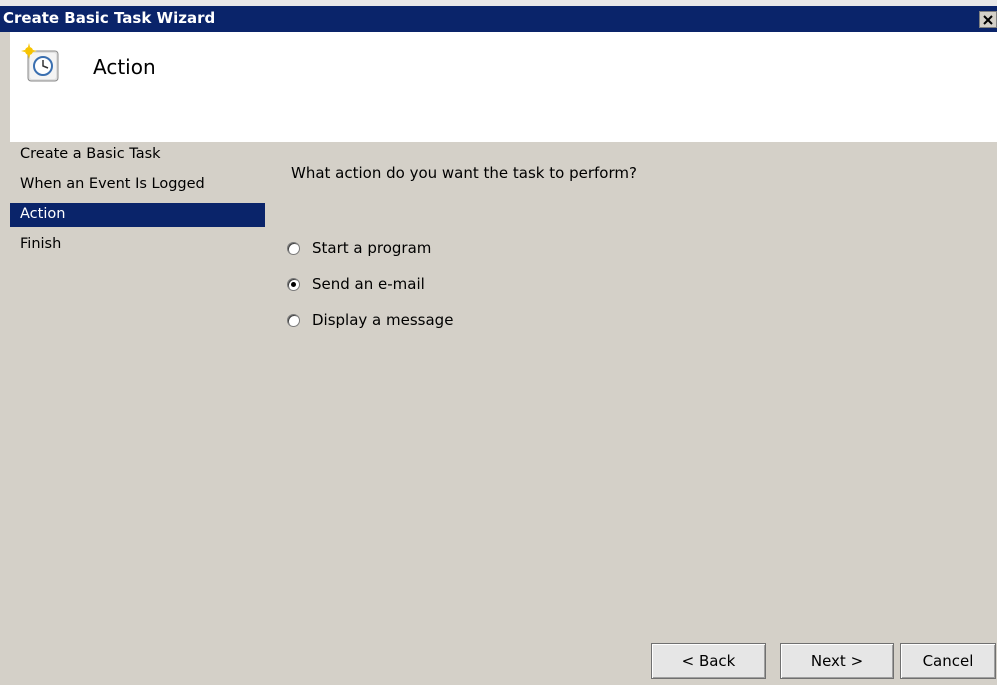 This screenshot has height=685, width=997. I want to click on option-display-message: Display a message, so click(370, 320).